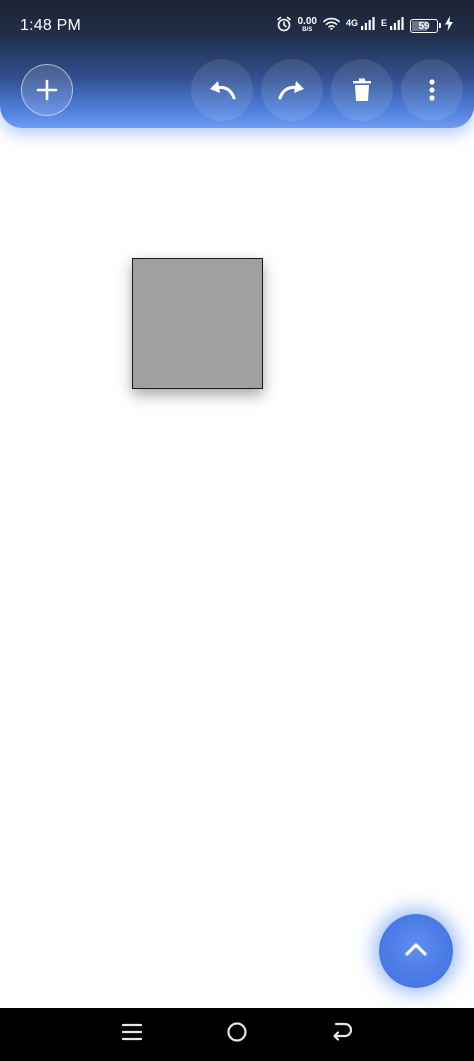 The width and height of the screenshot is (474, 1061). Describe the element at coordinates (50, 25) in the screenshot. I see `status-time: 1:48 PM` at that location.